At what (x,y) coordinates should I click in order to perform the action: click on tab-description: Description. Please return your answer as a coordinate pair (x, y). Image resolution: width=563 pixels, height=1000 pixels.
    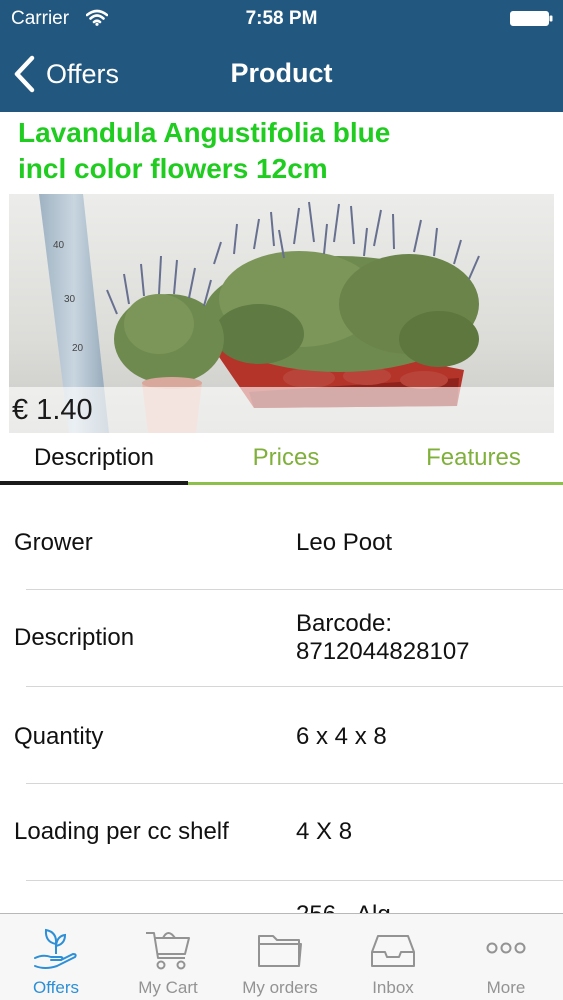
    Looking at the image, I should click on (94, 458).